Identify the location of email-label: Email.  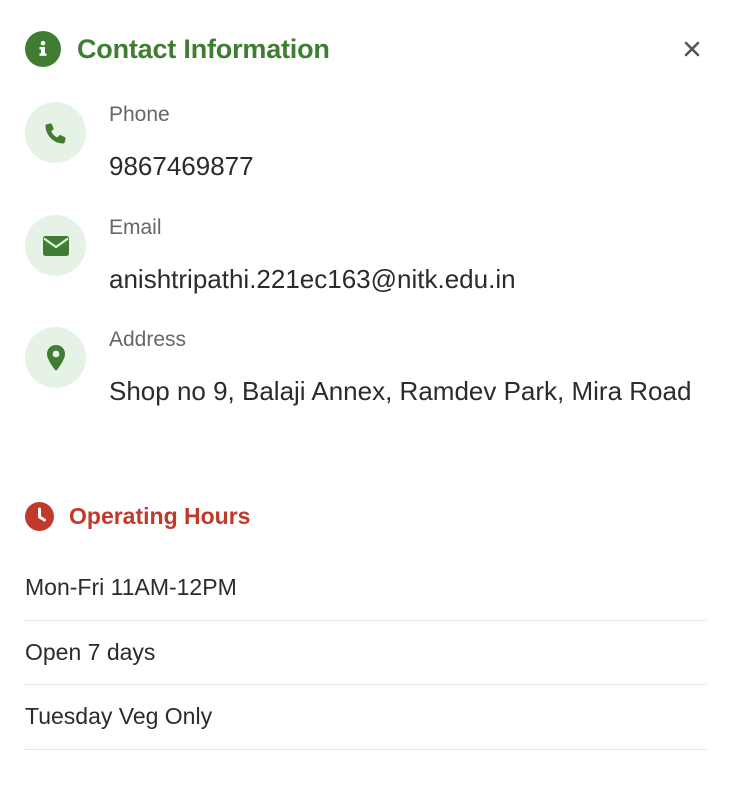
(135, 227).